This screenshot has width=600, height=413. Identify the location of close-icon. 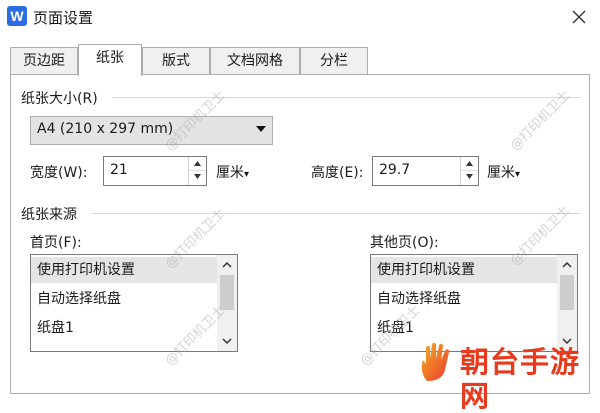
(579, 17).